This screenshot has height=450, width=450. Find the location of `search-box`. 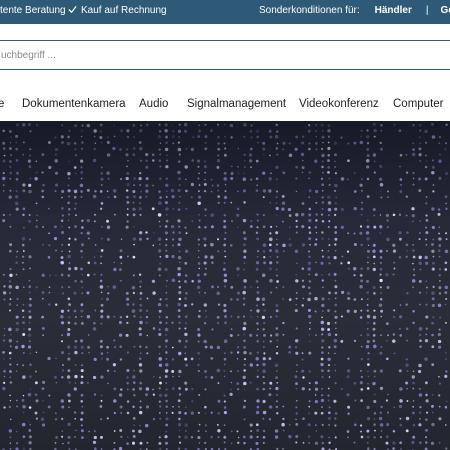

search-box is located at coordinates (225, 55).